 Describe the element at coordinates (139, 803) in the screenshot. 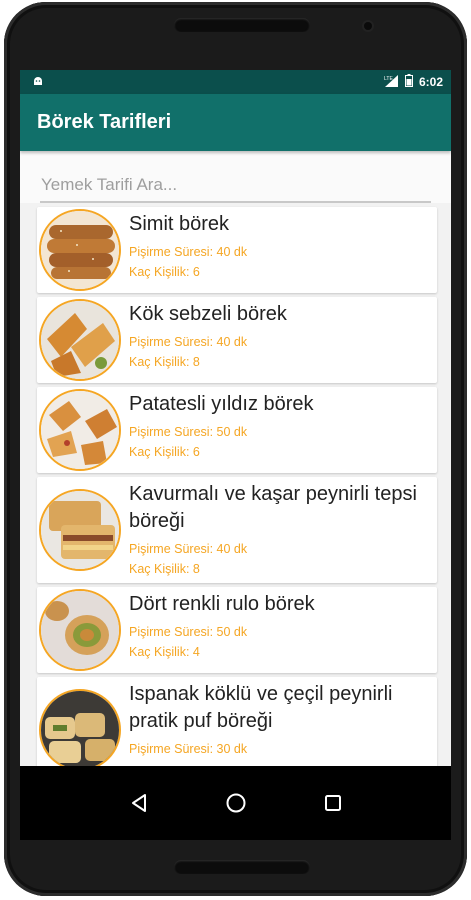

I see `back-icon` at that location.